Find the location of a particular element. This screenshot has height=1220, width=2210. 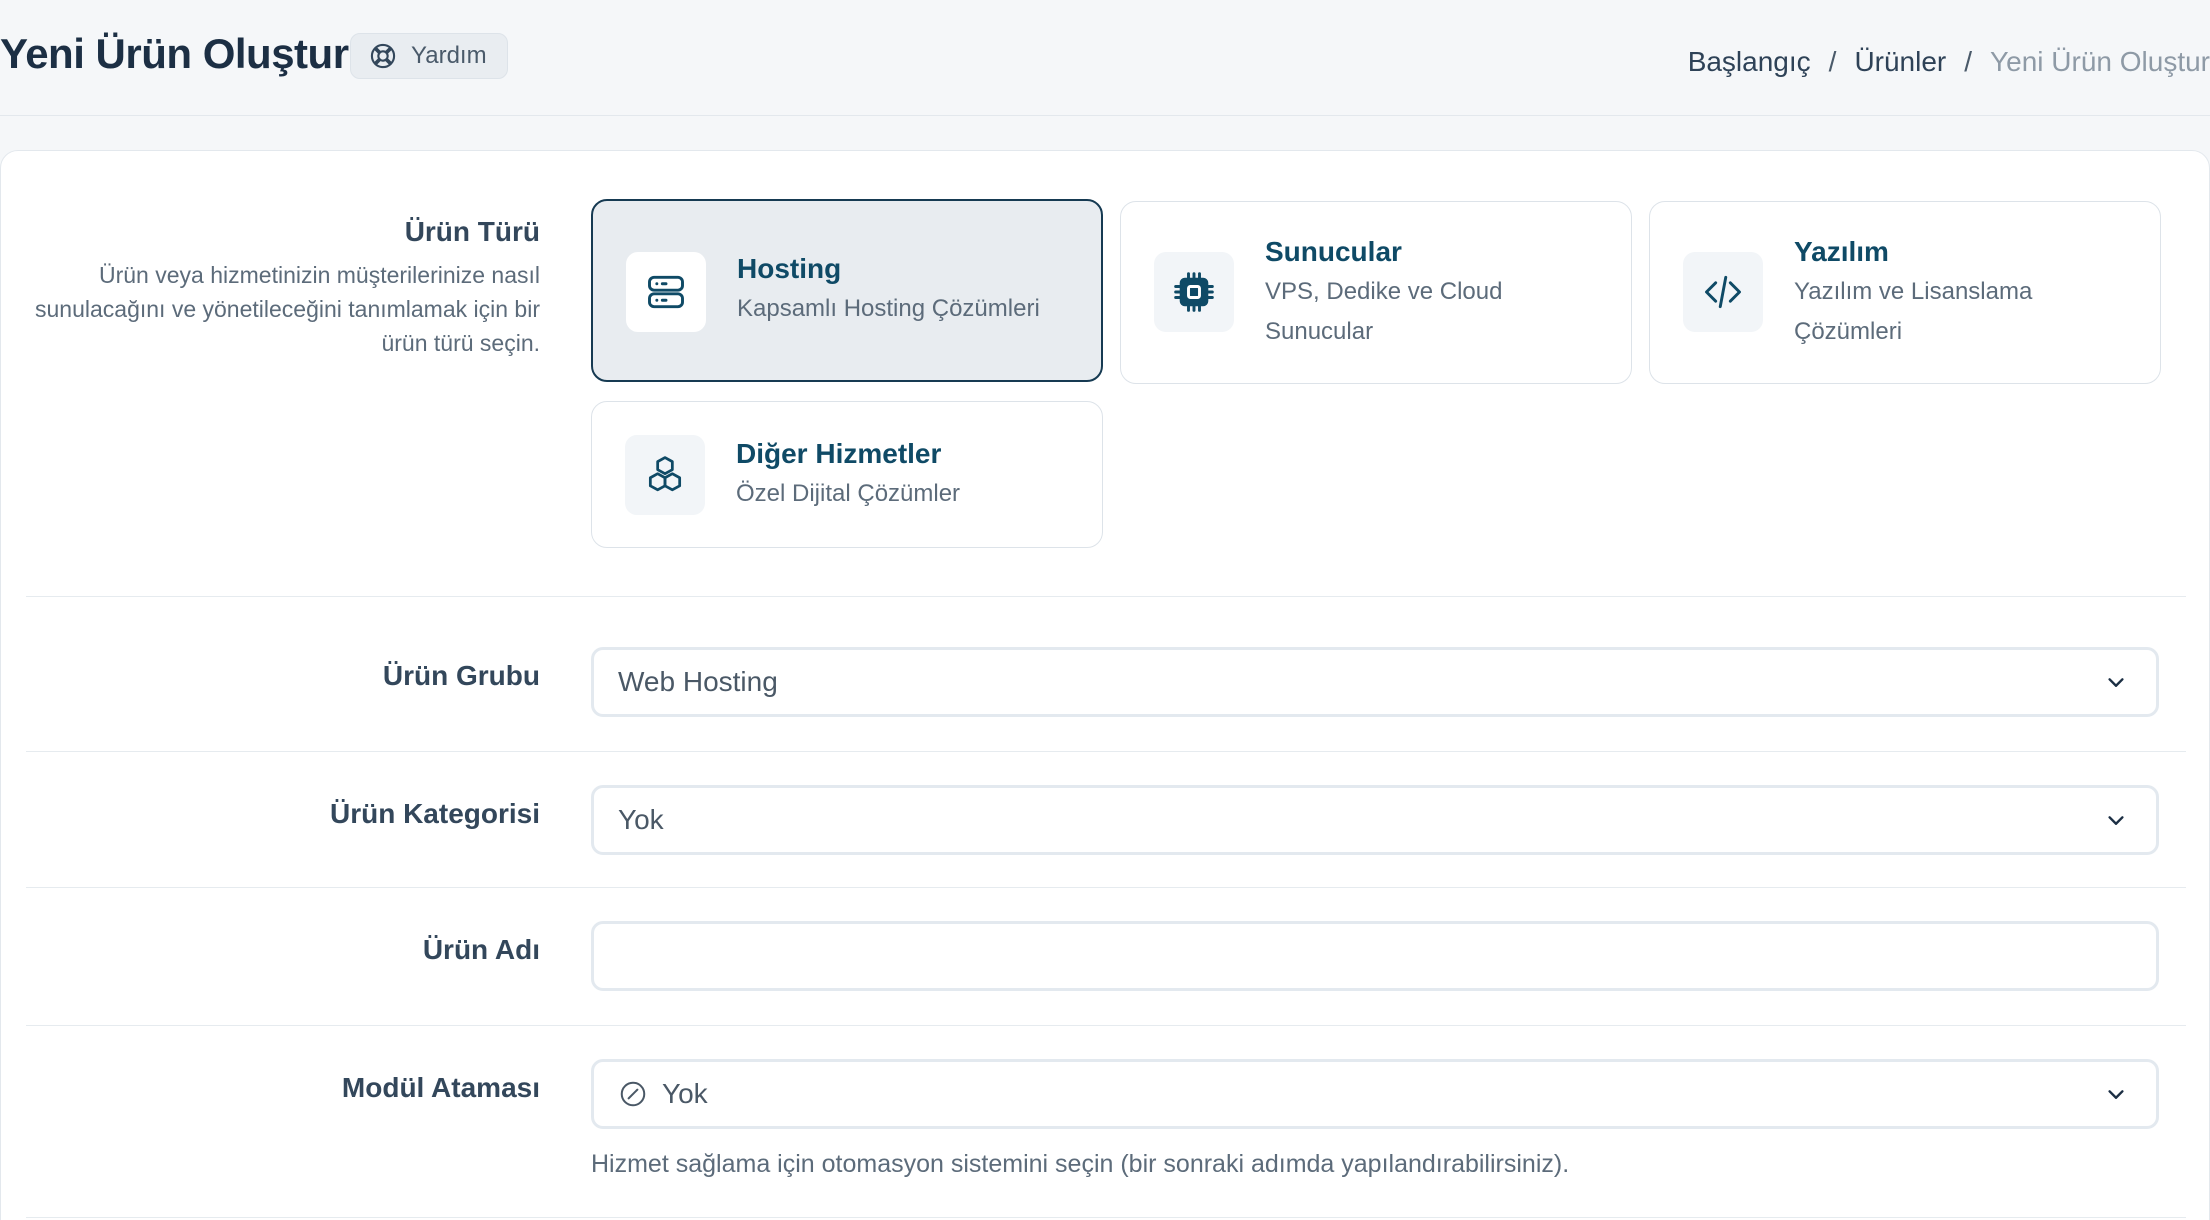

slash-circle-icon is located at coordinates (633, 1094).